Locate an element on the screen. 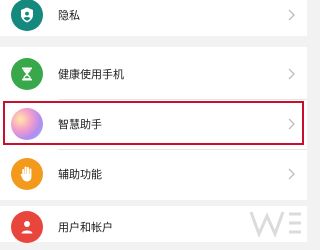 The height and width of the screenshot is (250, 320). settings-item-label: 隐私 is located at coordinates (69, 15).